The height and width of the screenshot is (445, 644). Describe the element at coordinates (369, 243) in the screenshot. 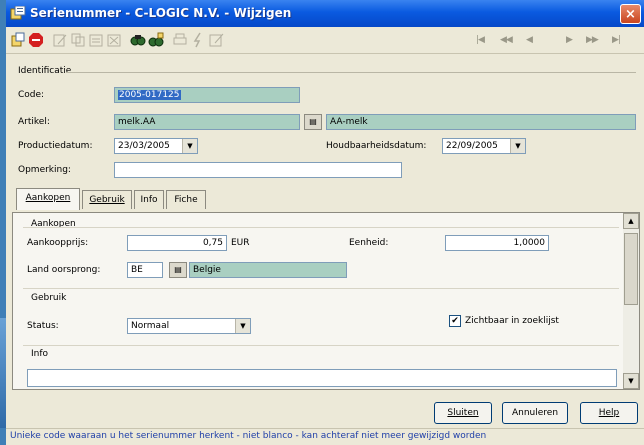

I see `eenheid-label: Eenheid:` at that location.